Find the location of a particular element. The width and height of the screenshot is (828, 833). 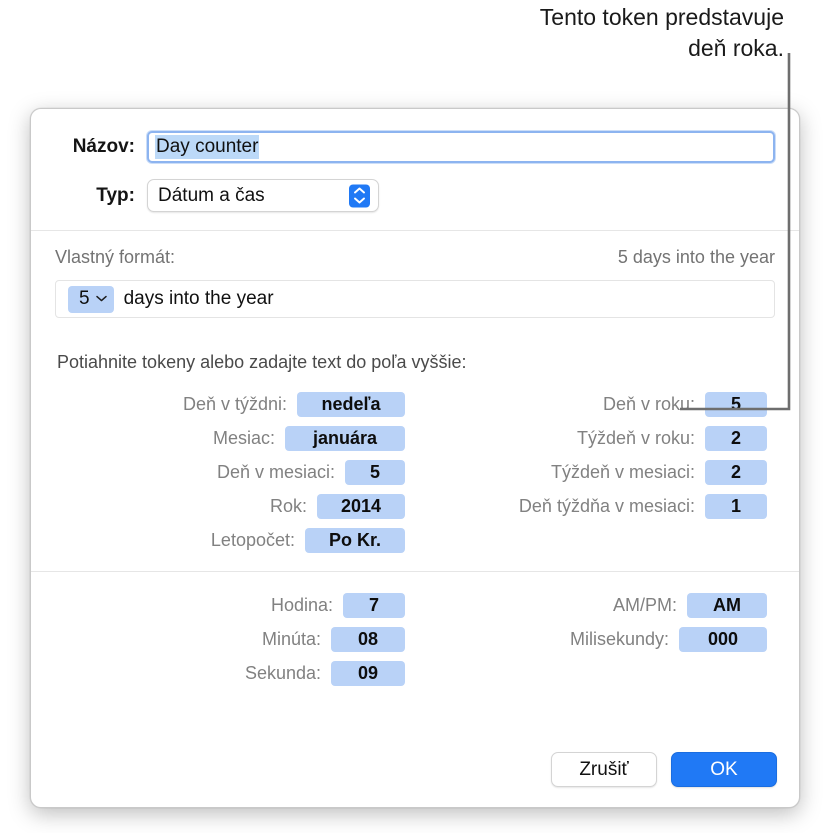

token-row: Rok: 2014 is located at coordinates (230, 506).